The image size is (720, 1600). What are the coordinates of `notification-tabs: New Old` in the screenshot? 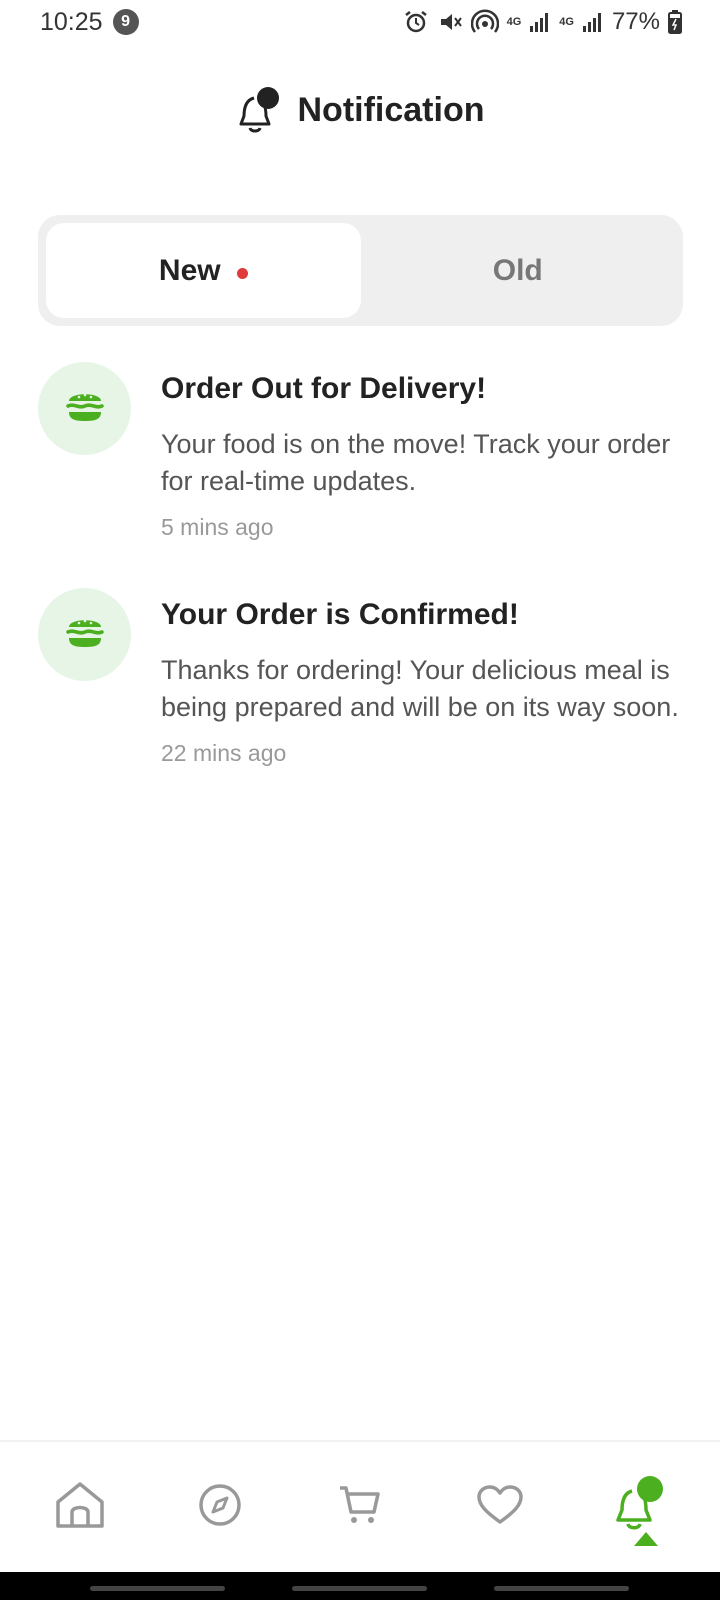 It's located at (360, 270).